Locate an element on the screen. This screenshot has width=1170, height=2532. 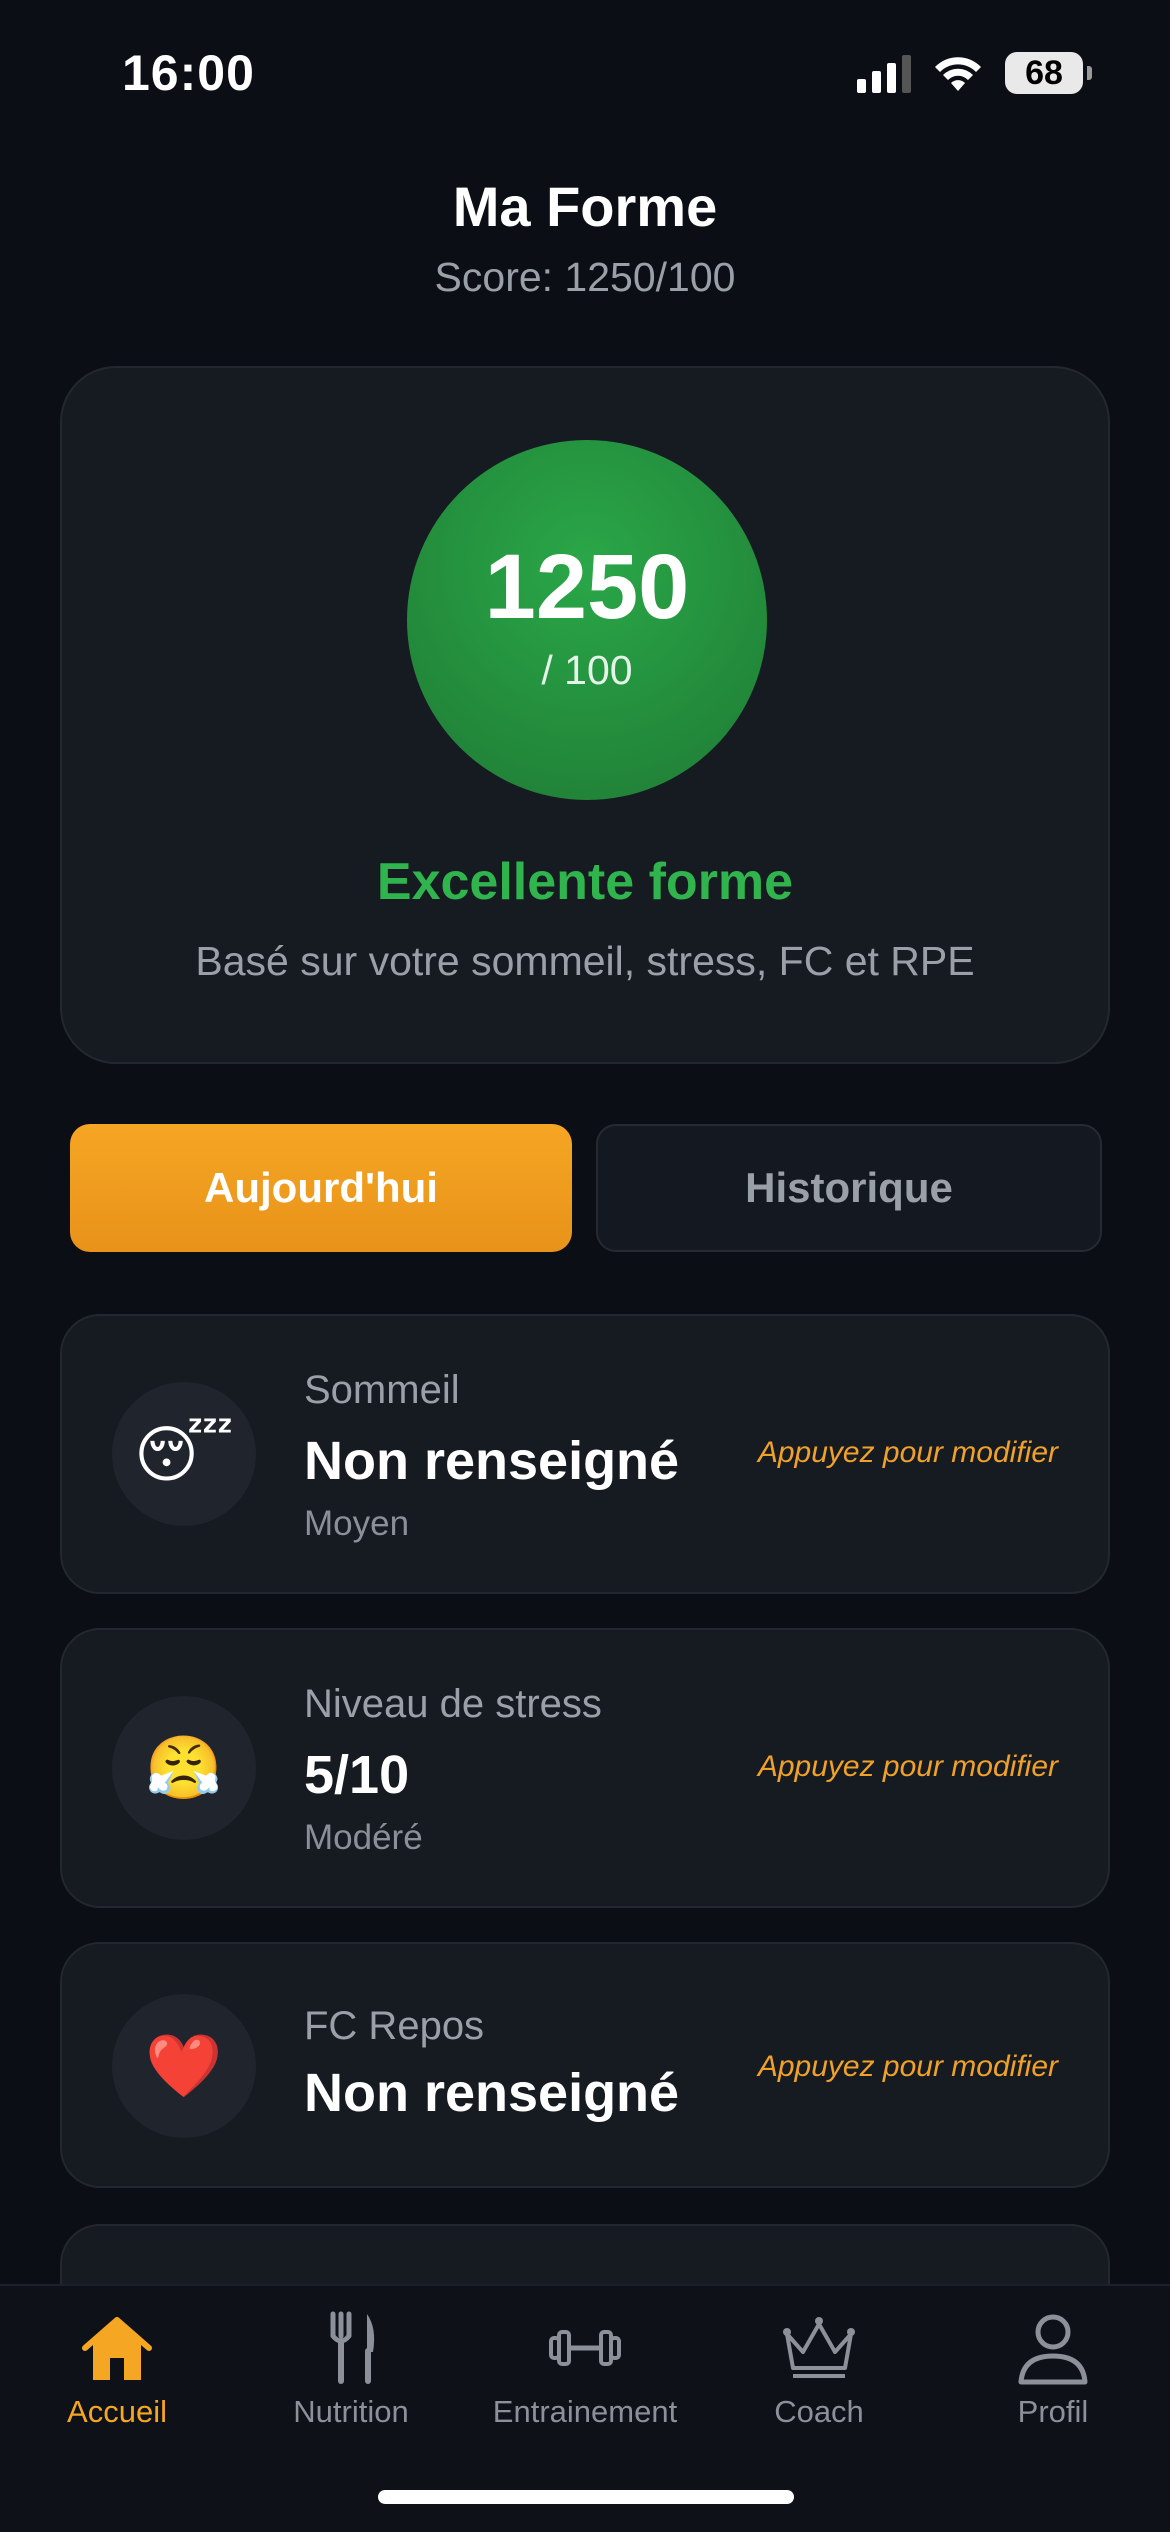
tab-today: Aujourd'hui is located at coordinates (321, 1188).